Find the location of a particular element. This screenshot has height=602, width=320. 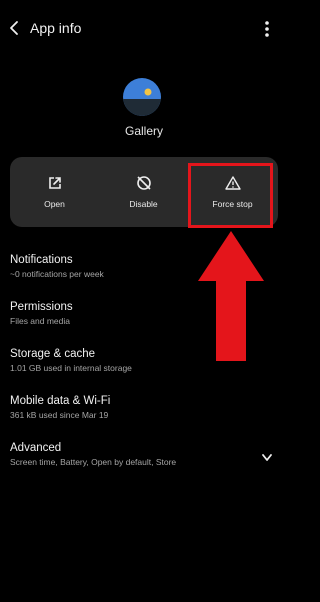

disable-icon is located at coordinates (143, 183).